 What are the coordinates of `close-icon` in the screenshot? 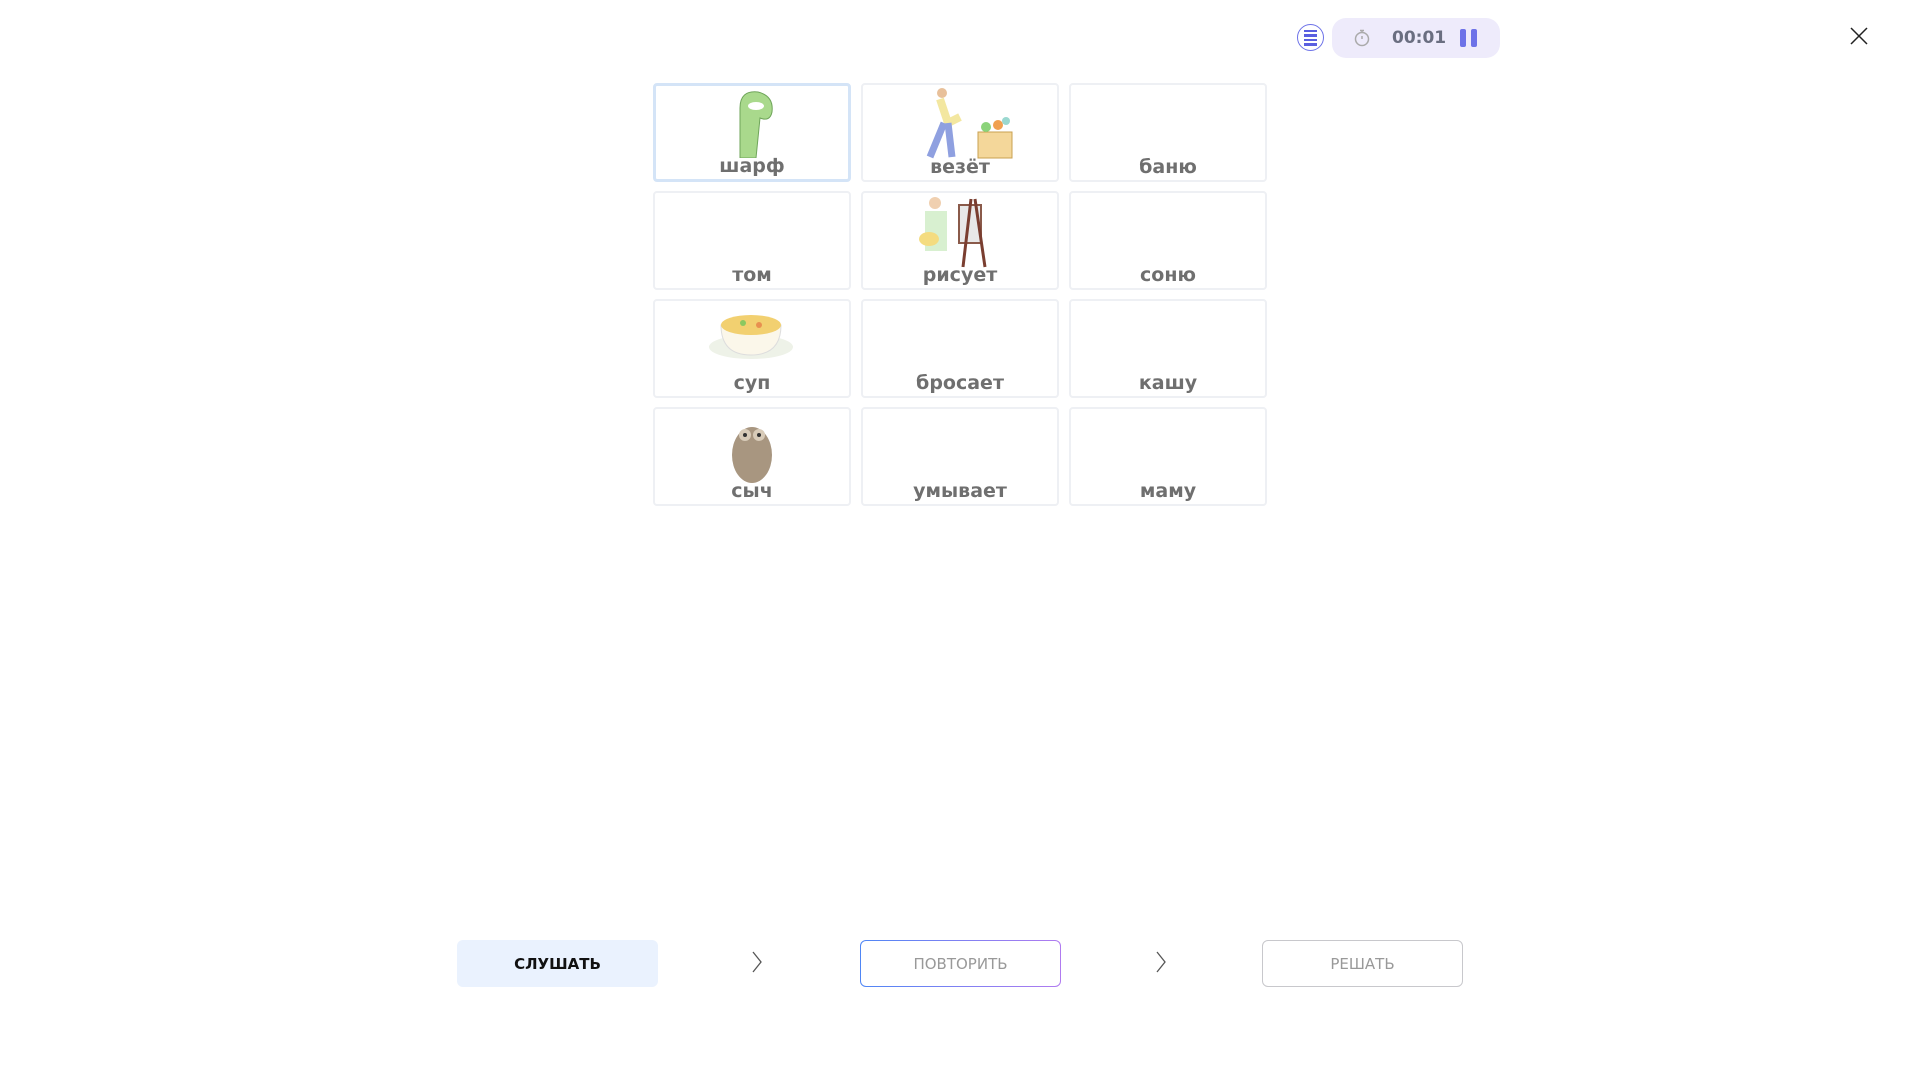 It's located at (1859, 36).